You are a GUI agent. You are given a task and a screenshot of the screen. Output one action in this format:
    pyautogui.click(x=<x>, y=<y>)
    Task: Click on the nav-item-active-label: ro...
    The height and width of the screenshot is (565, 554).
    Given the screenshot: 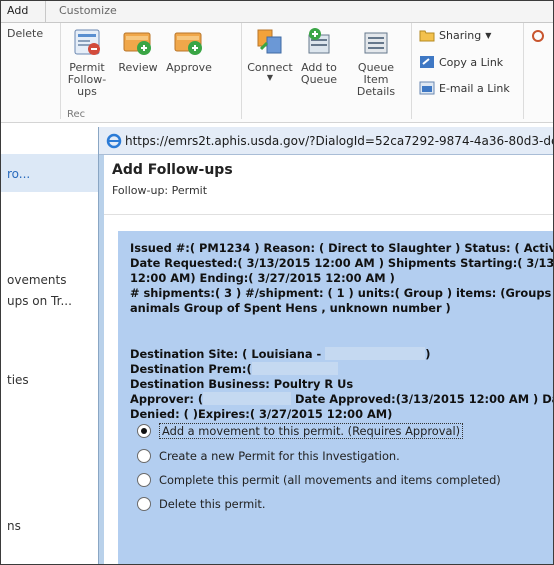 What is the action you would take?
    pyautogui.click(x=18, y=174)
    